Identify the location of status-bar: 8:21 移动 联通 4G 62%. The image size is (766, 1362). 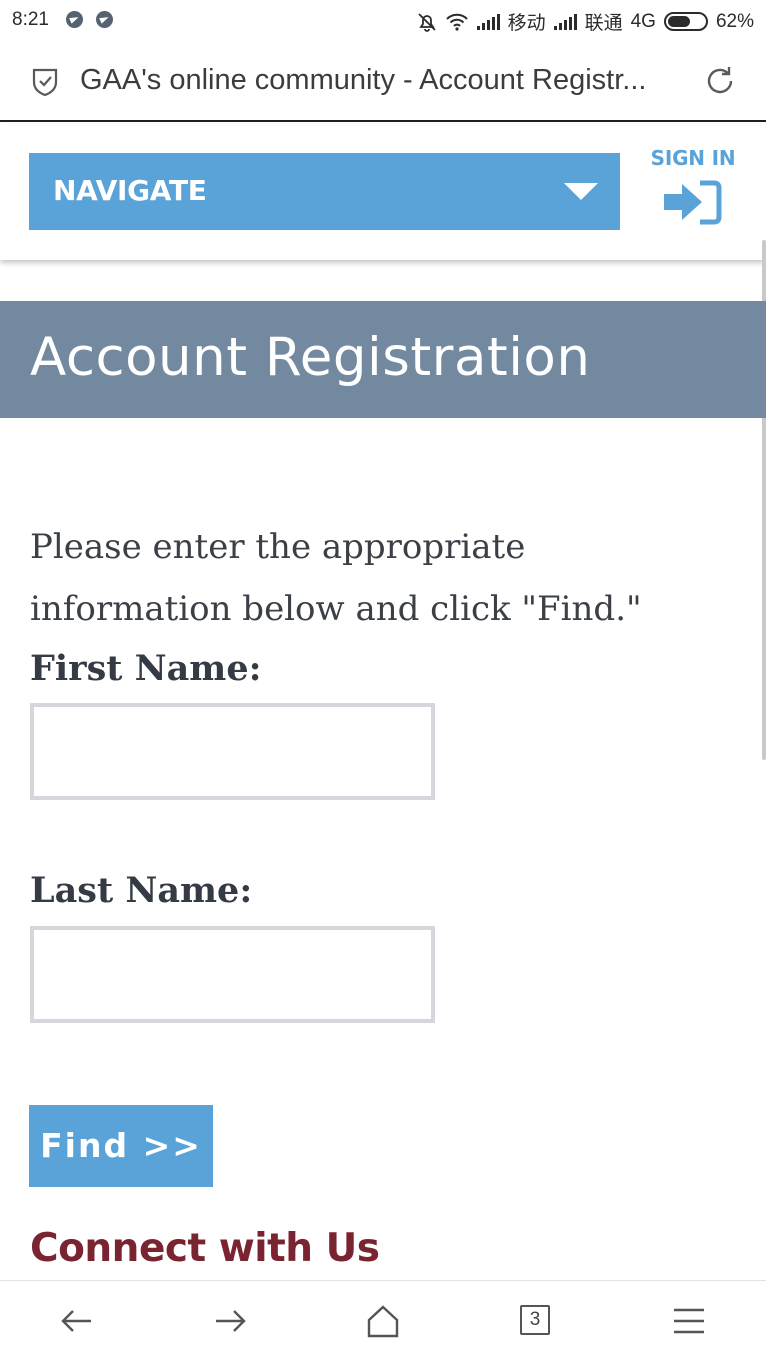
(383, 20).